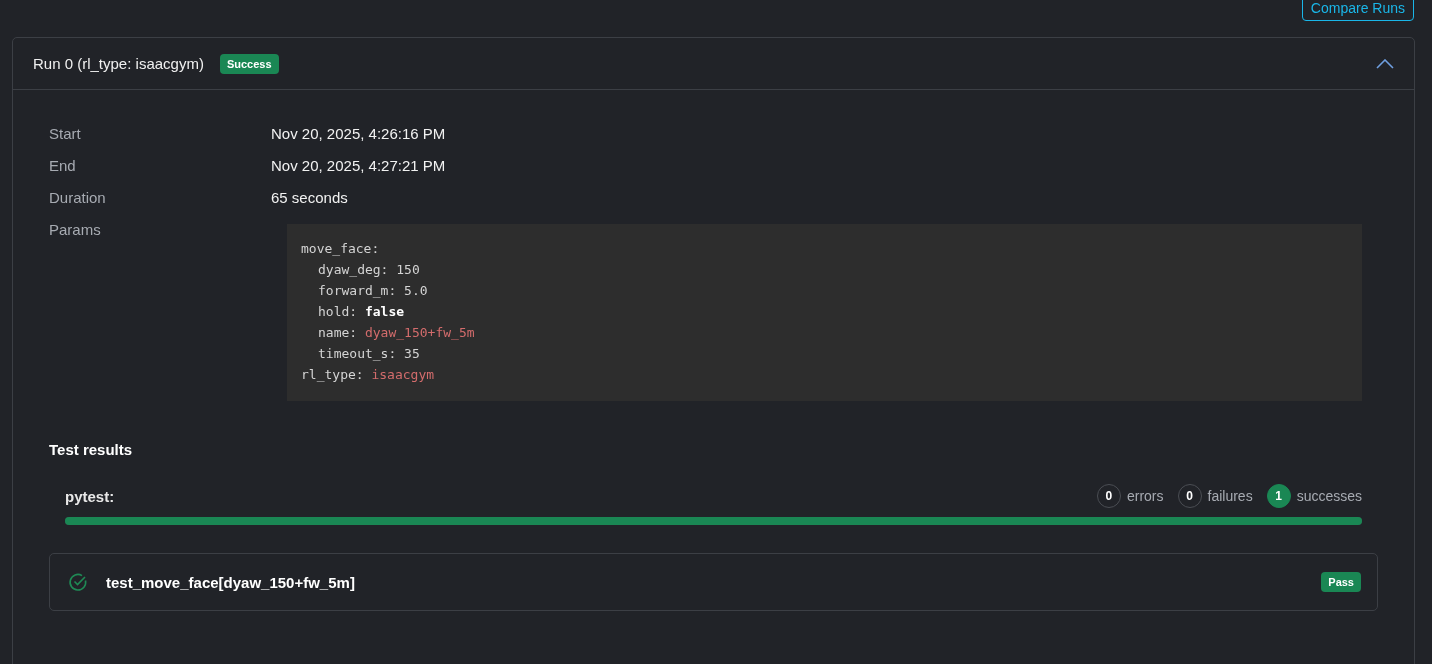 Image resolution: width=1432 pixels, height=664 pixels. Describe the element at coordinates (1341, 582) in the screenshot. I see `result-badge: Pass` at that location.